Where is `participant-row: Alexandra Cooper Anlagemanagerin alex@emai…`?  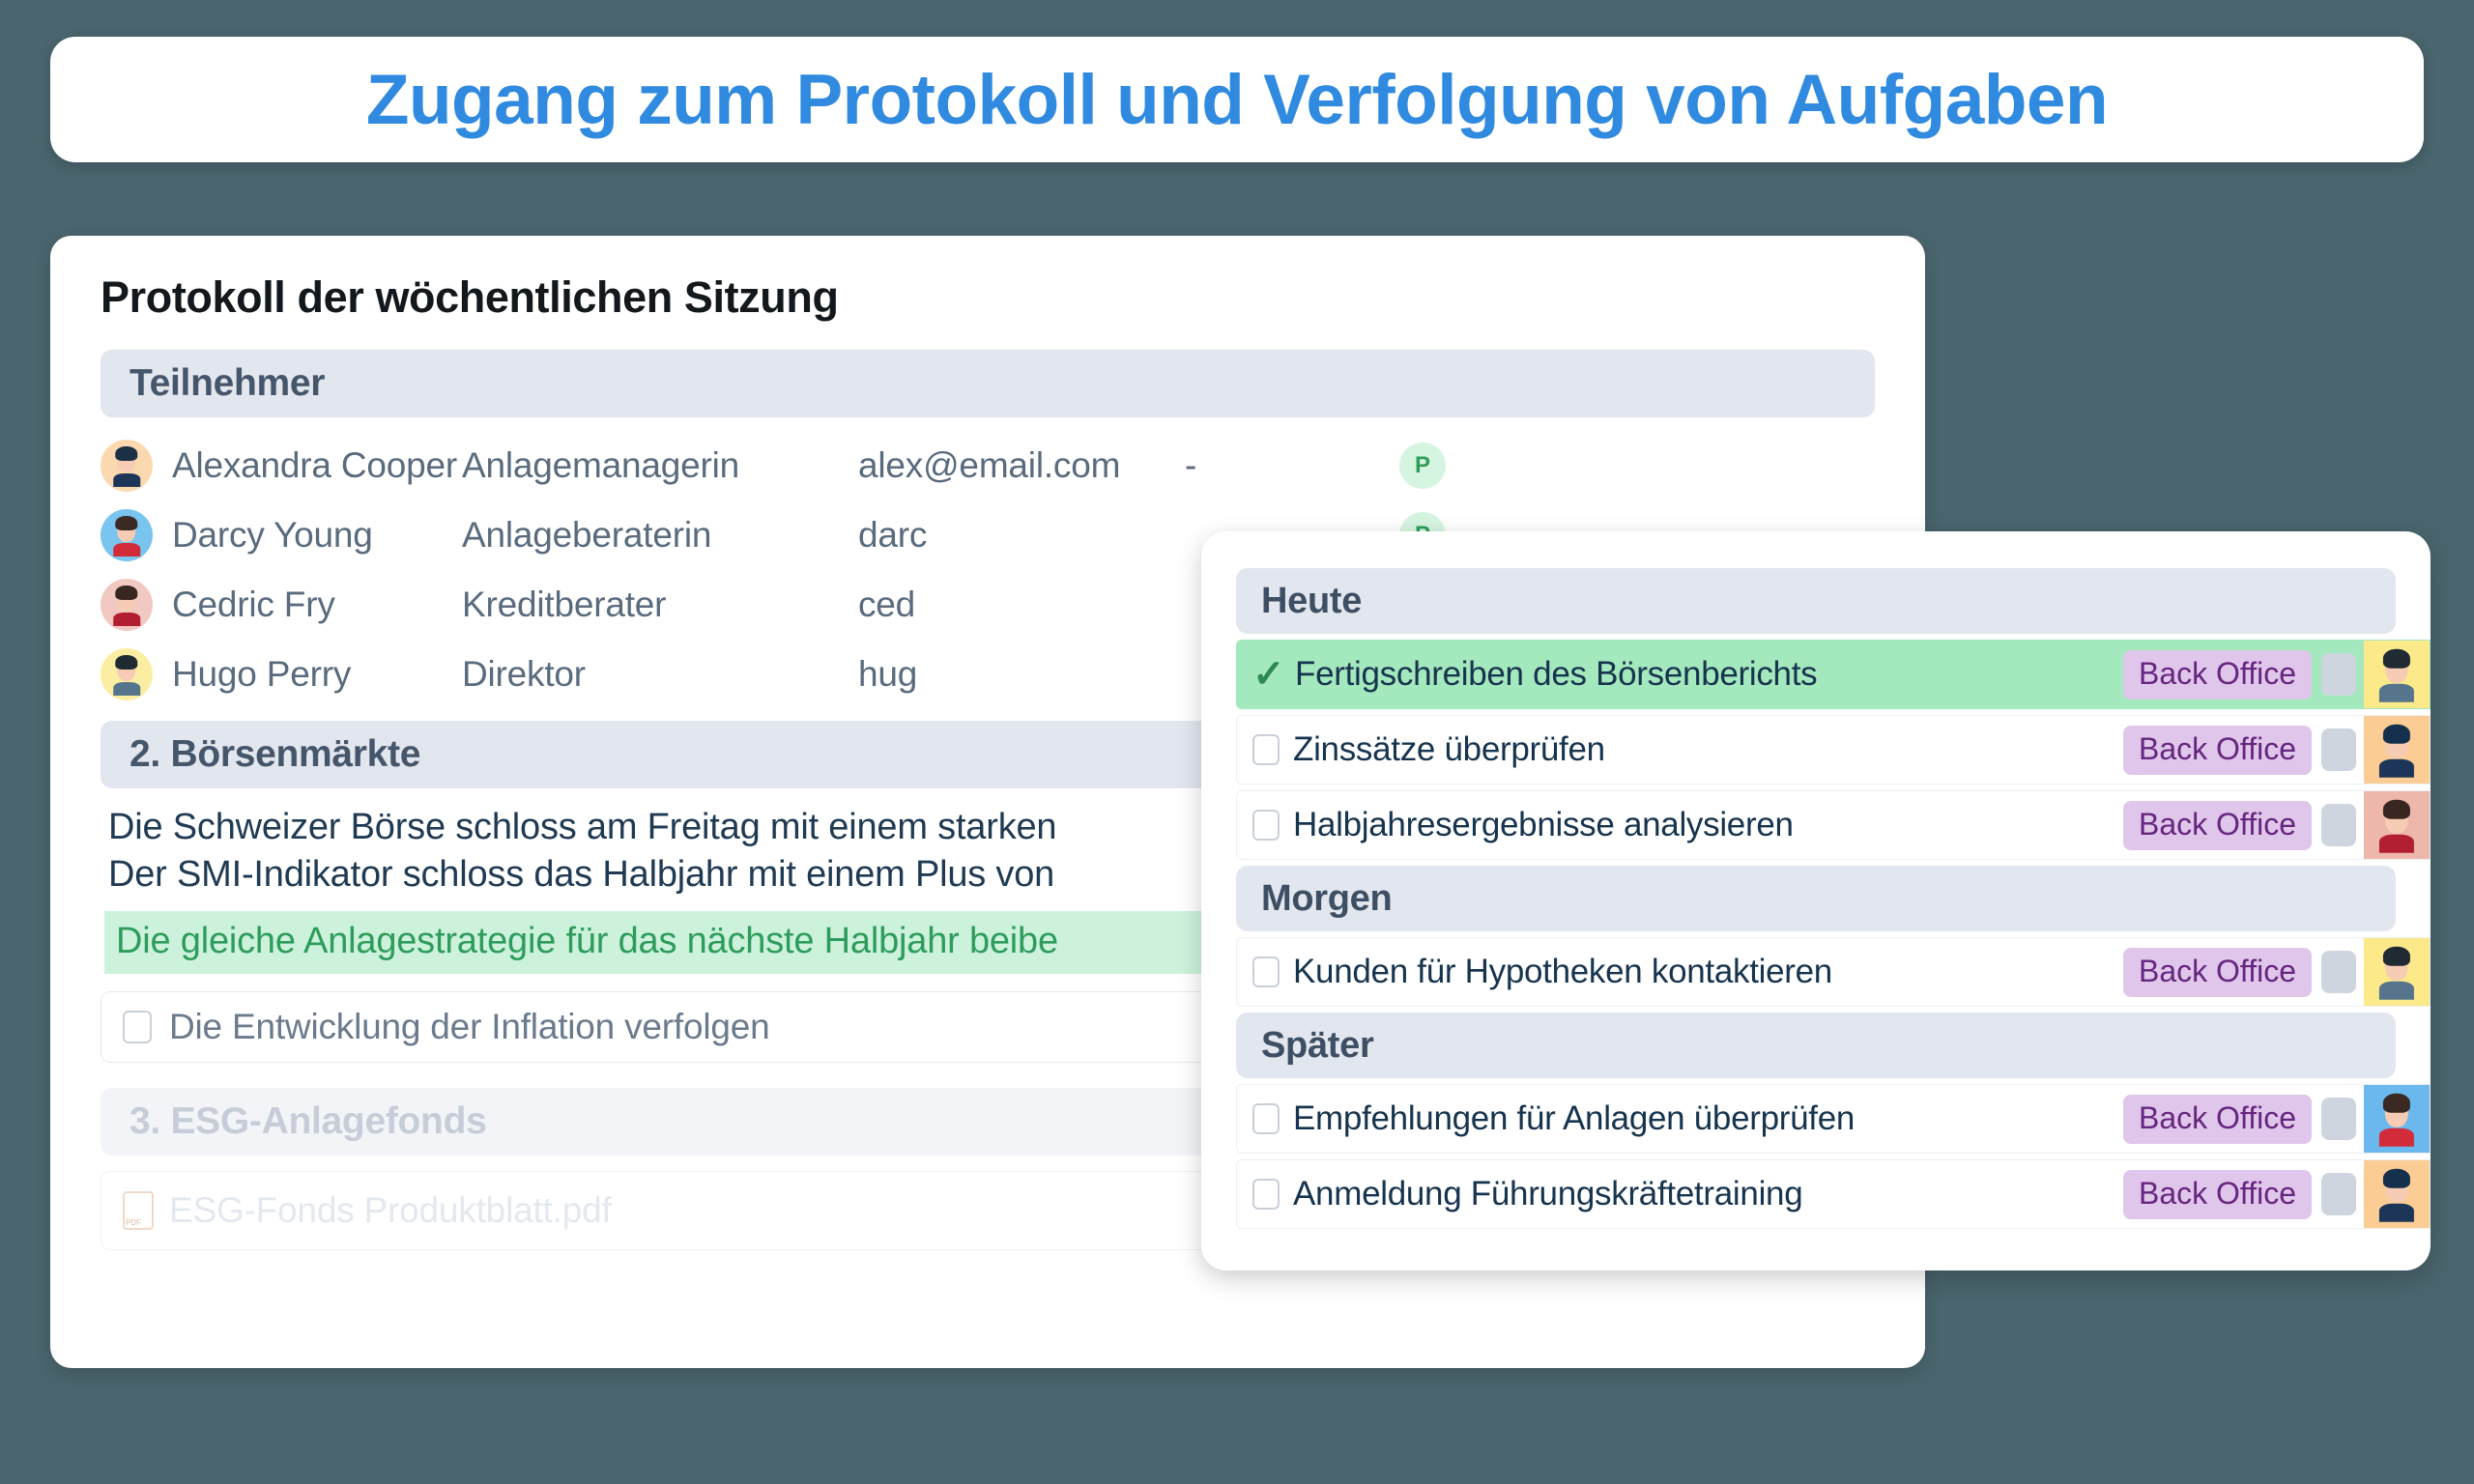
participant-row: Alexandra Cooper Anlagemanagerin alex@emai… is located at coordinates (988, 466).